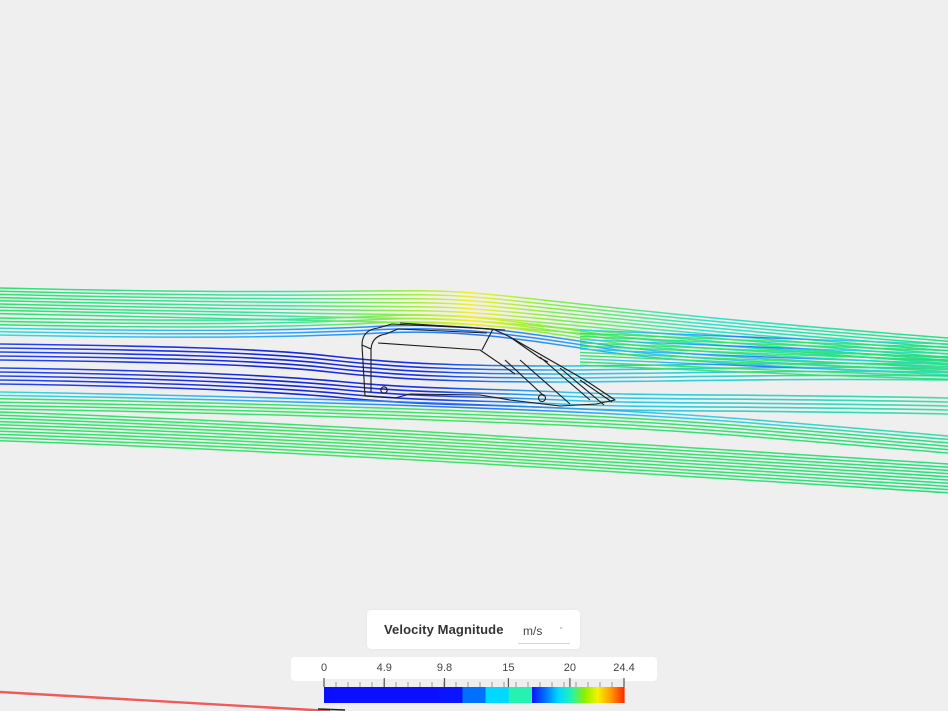  I want to click on legend-title: Velocity Magnitude, so click(444, 629).